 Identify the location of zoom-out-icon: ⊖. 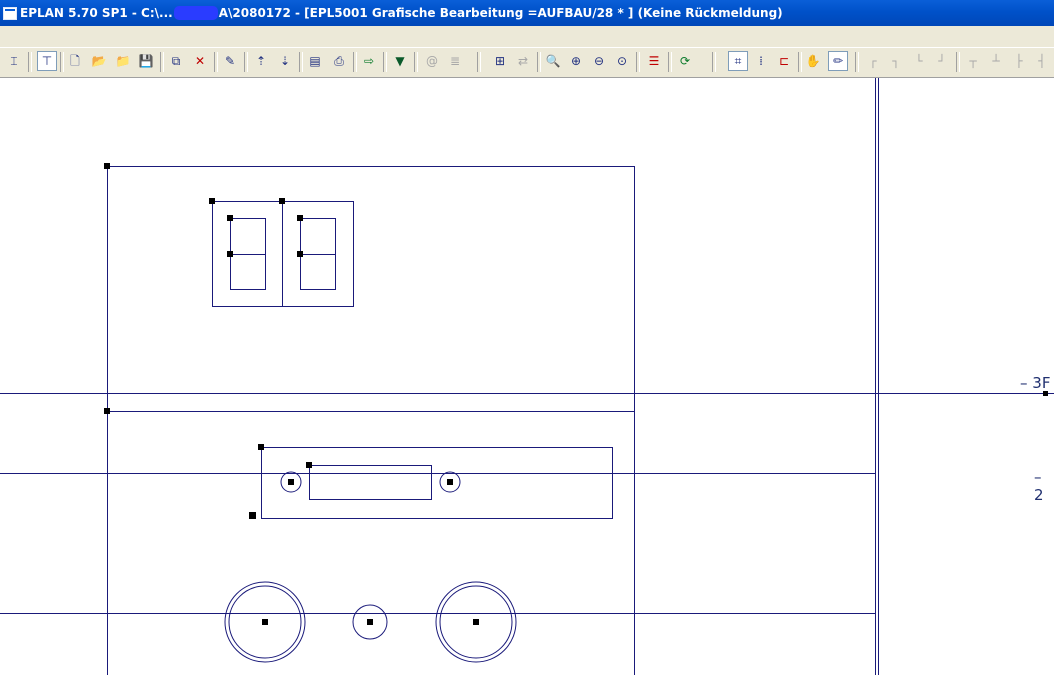
(599, 61).